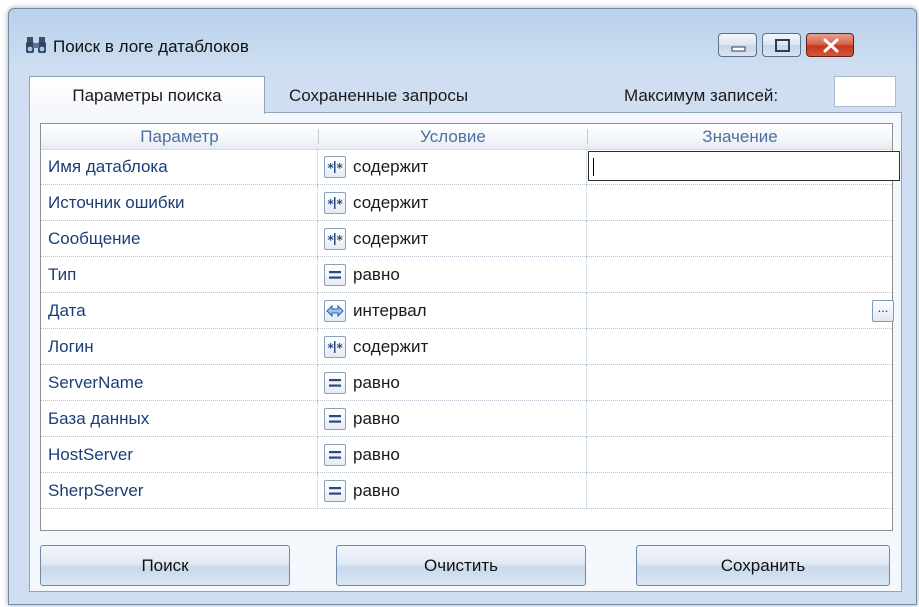  Describe the element at coordinates (740, 136) in the screenshot. I see `column-header-value: Значение` at that location.